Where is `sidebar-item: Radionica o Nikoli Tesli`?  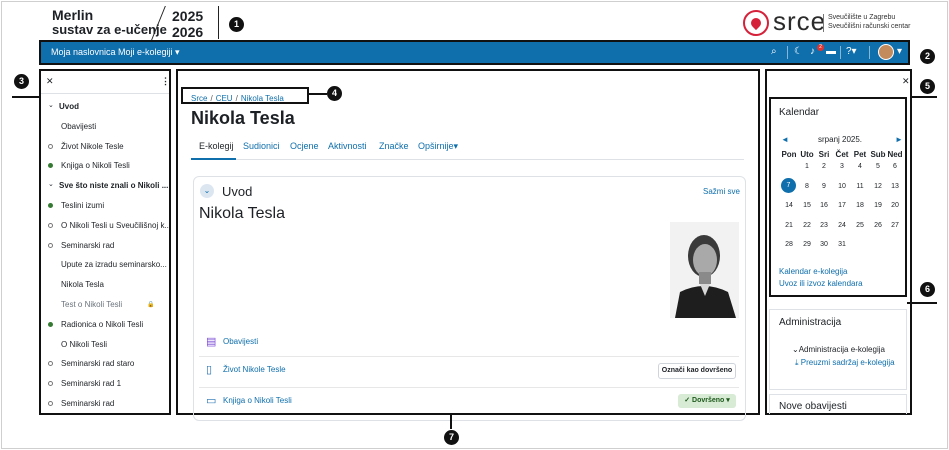
sidebar-item: Radionica o Nikoli Tesli is located at coordinates (105, 326).